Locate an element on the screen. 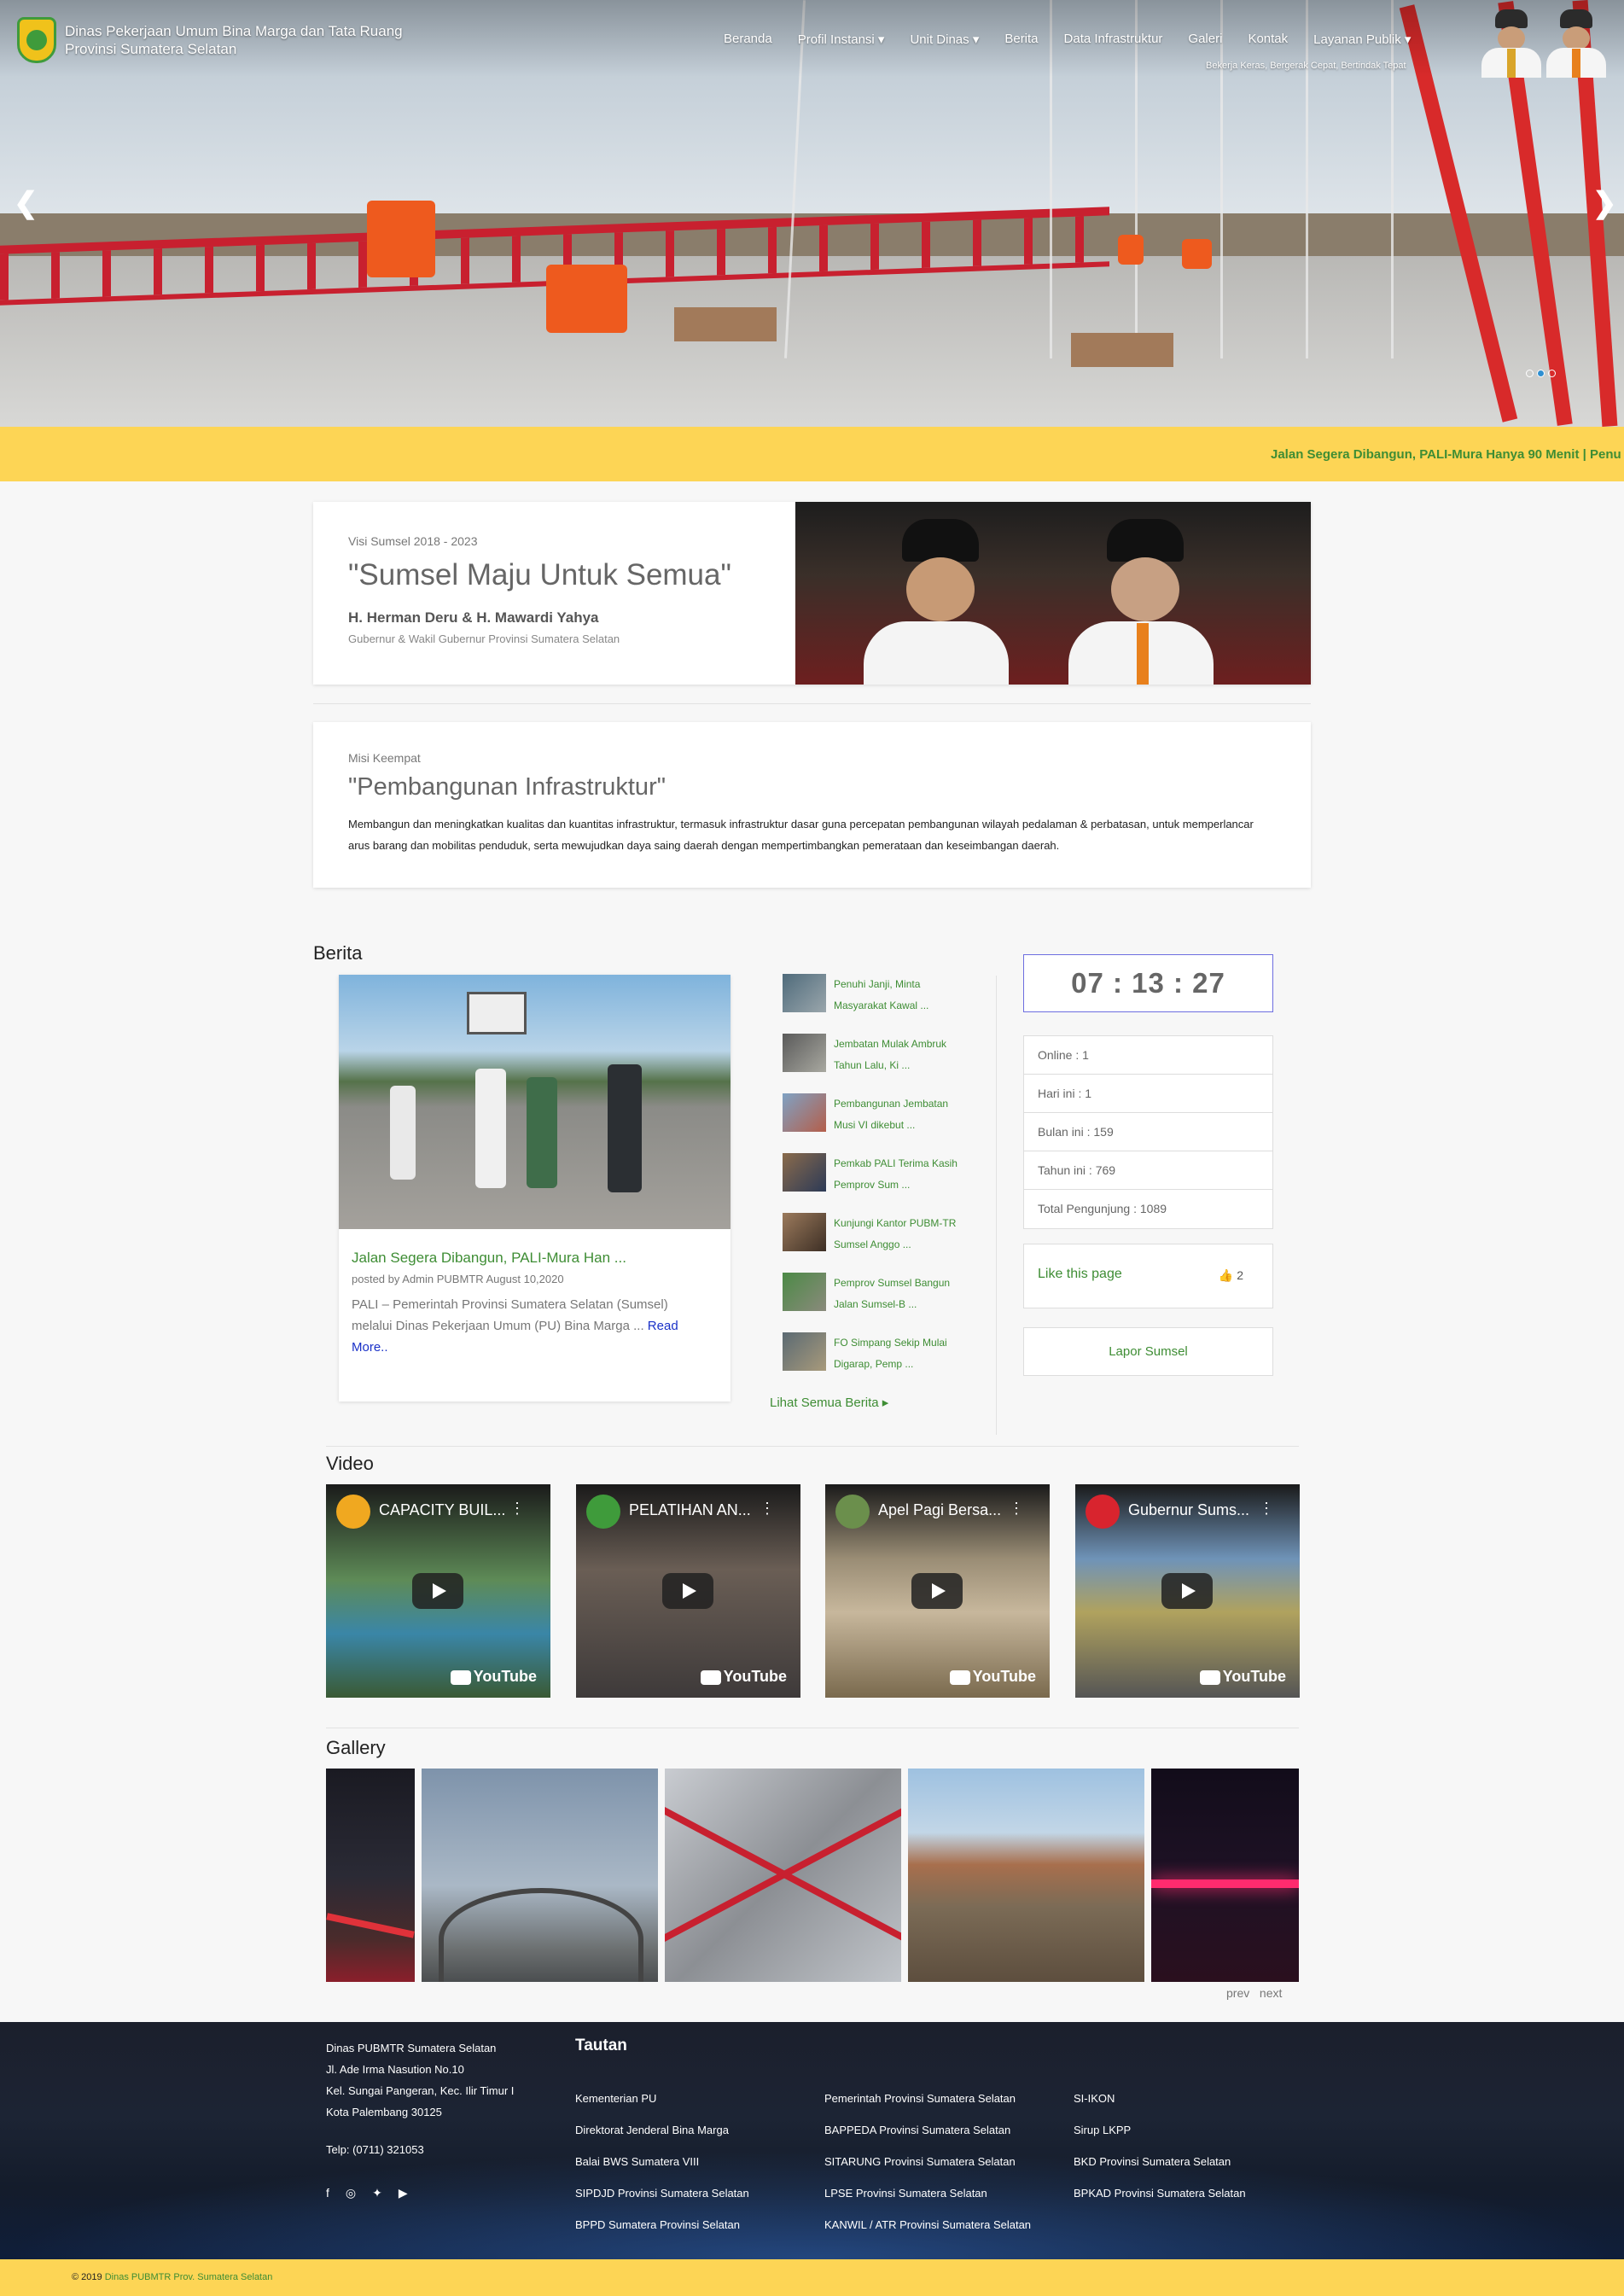 The height and width of the screenshot is (2296, 1624). menu-berita: Berita is located at coordinates (1021, 40).